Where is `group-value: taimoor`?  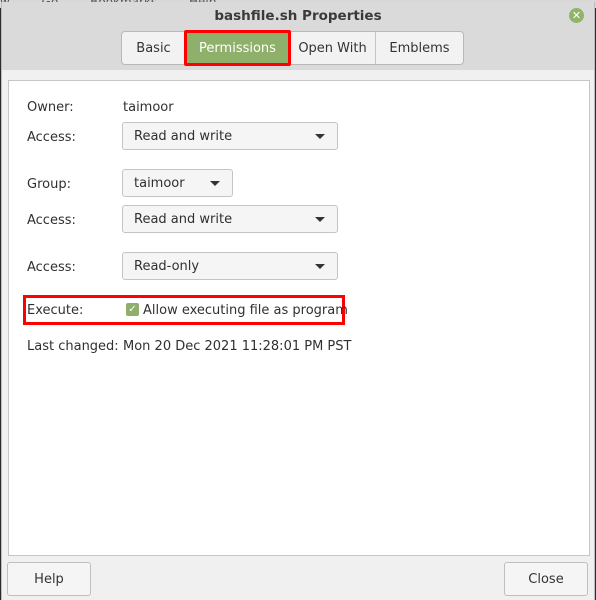 group-value: taimoor is located at coordinates (159, 183).